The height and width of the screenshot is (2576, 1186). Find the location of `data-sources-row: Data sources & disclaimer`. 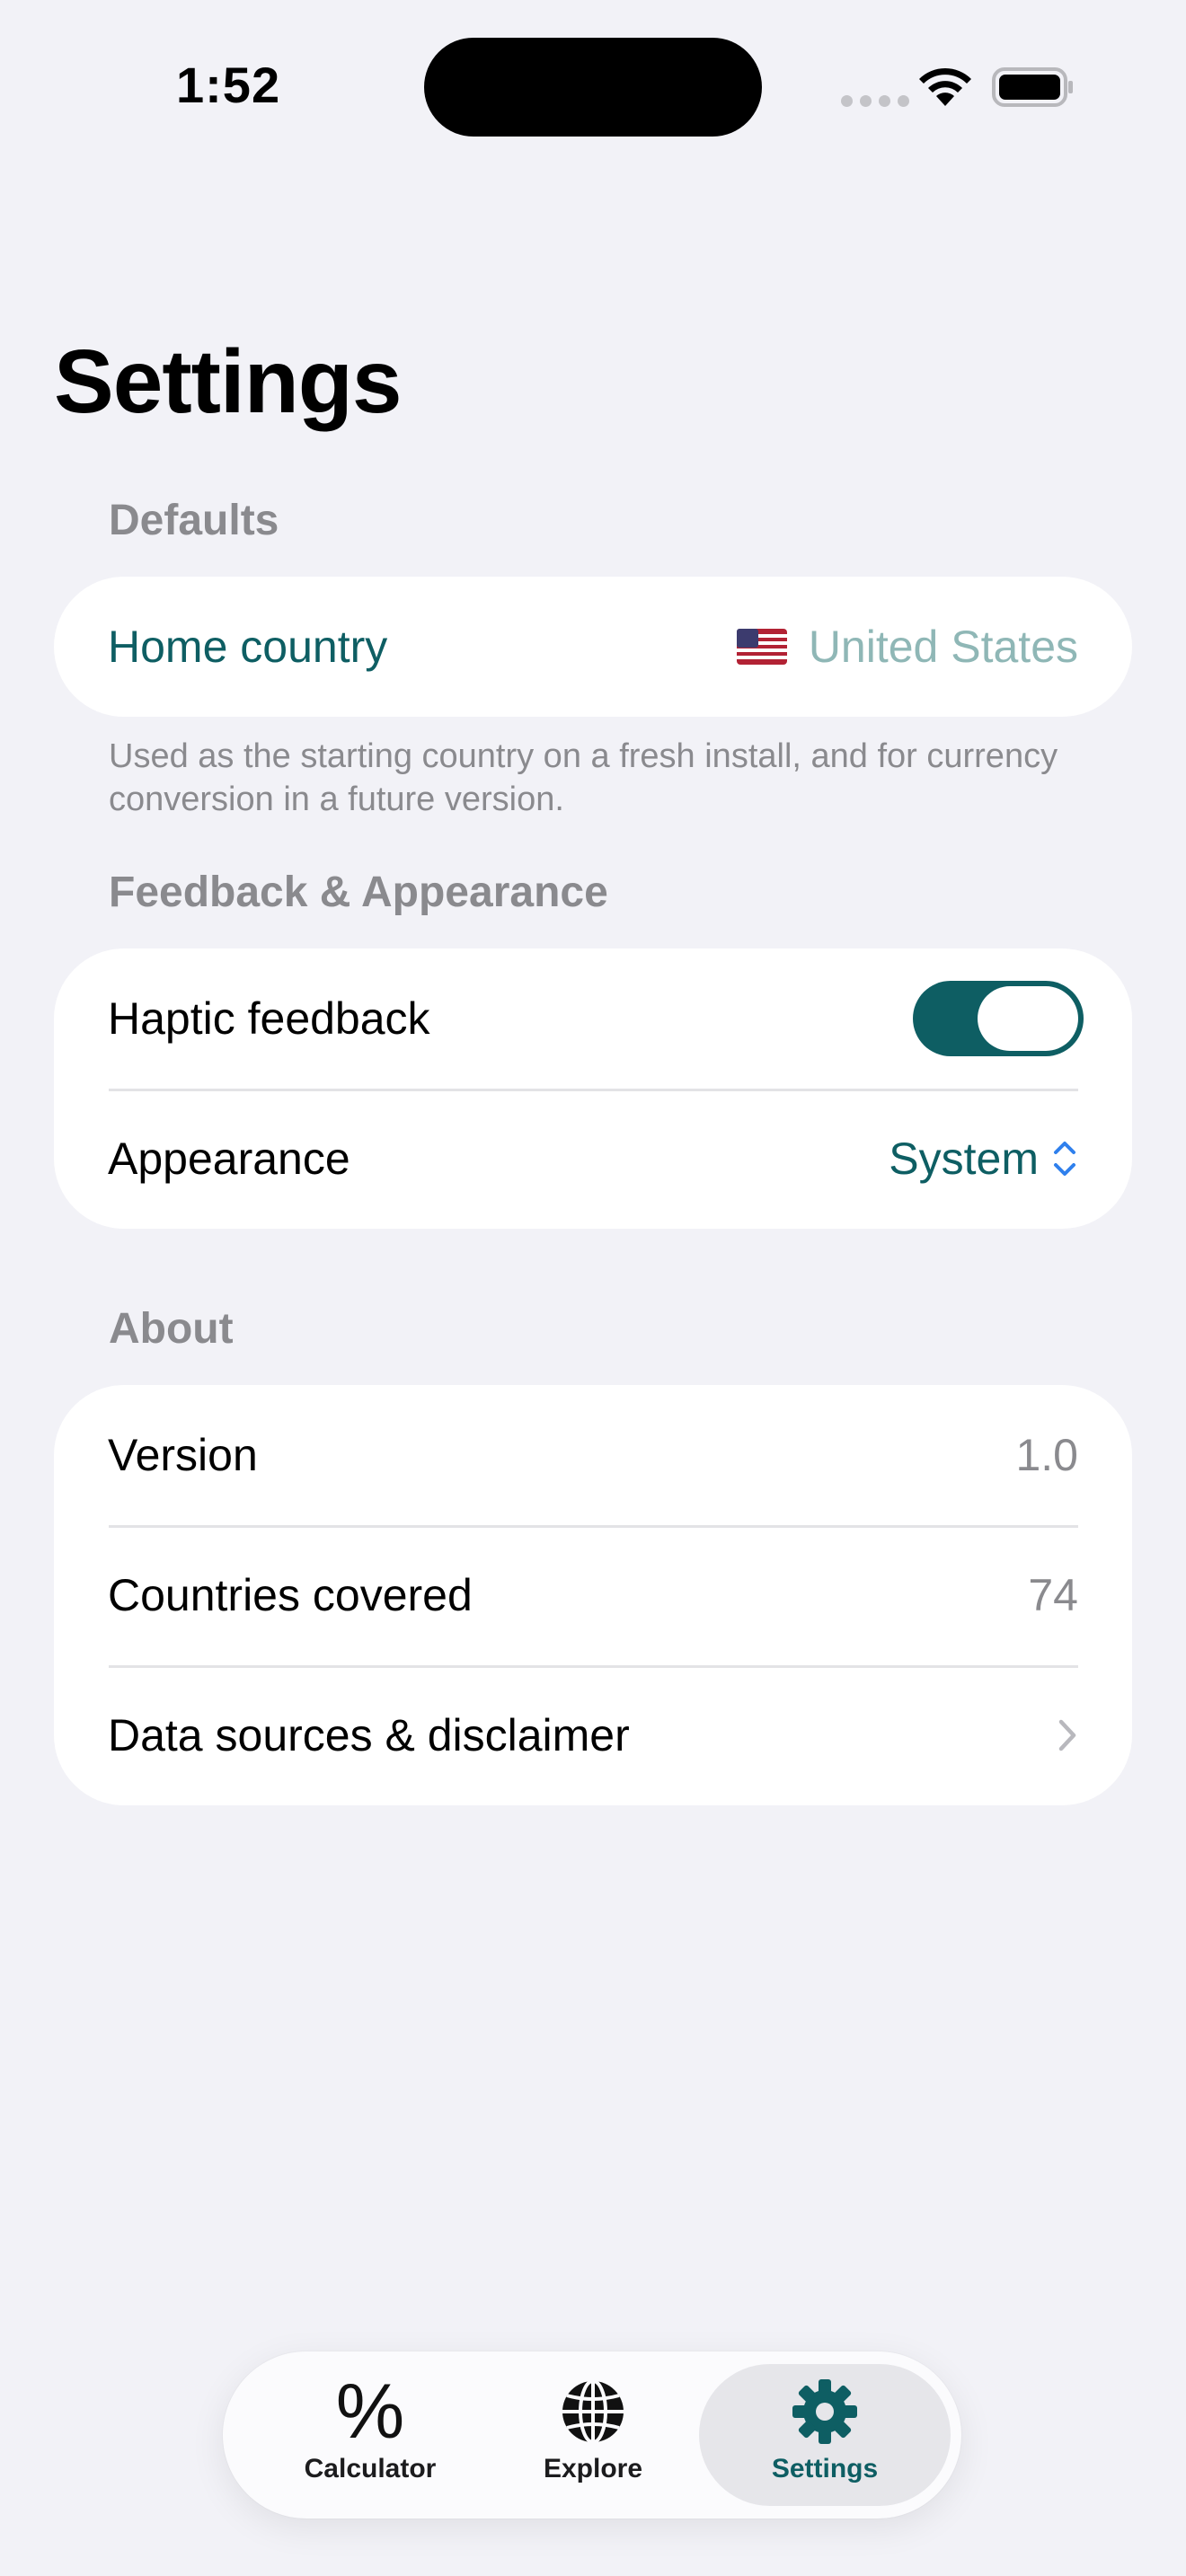

data-sources-row: Data sources & disclaimer is located at coordinates (593, 1735).